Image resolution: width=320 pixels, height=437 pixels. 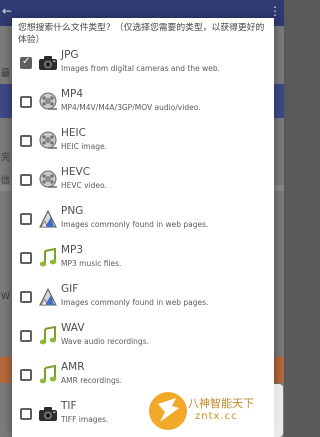 I want to click on file-type-label: HEVC, so click(x=76, y=172).